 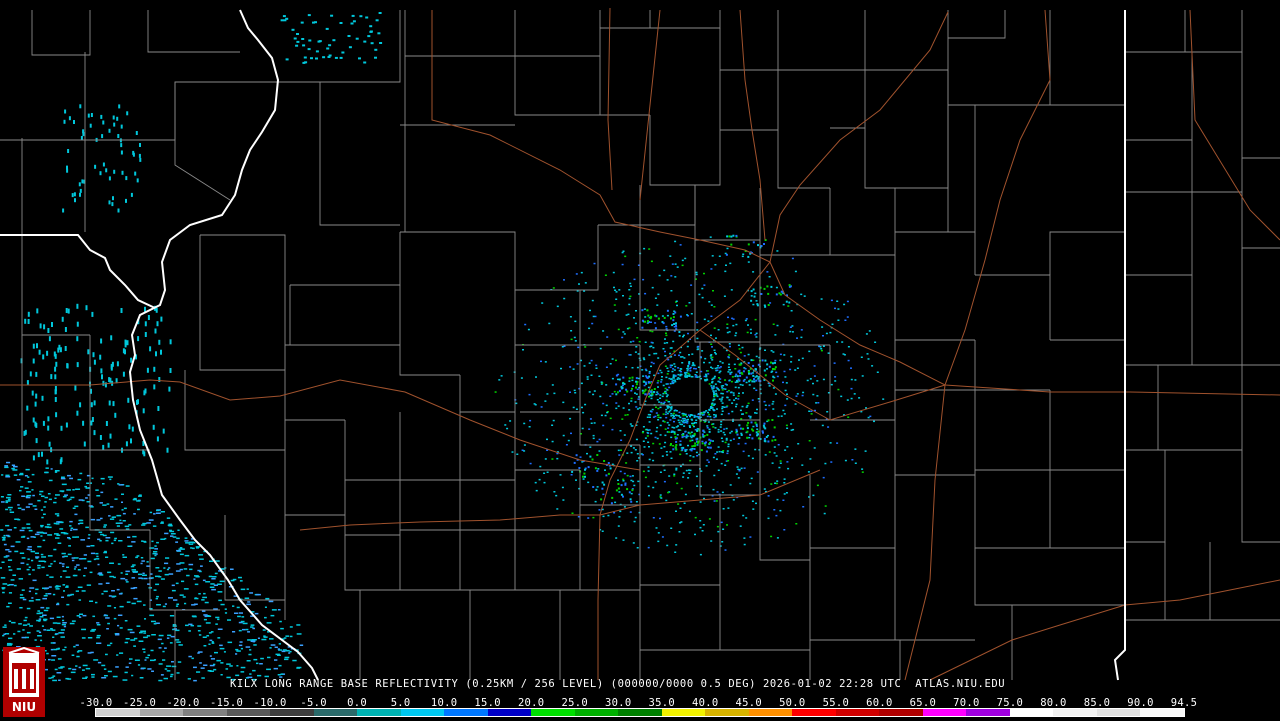 I want to click on scale-label: -20.0, so click(x=183, y=703).